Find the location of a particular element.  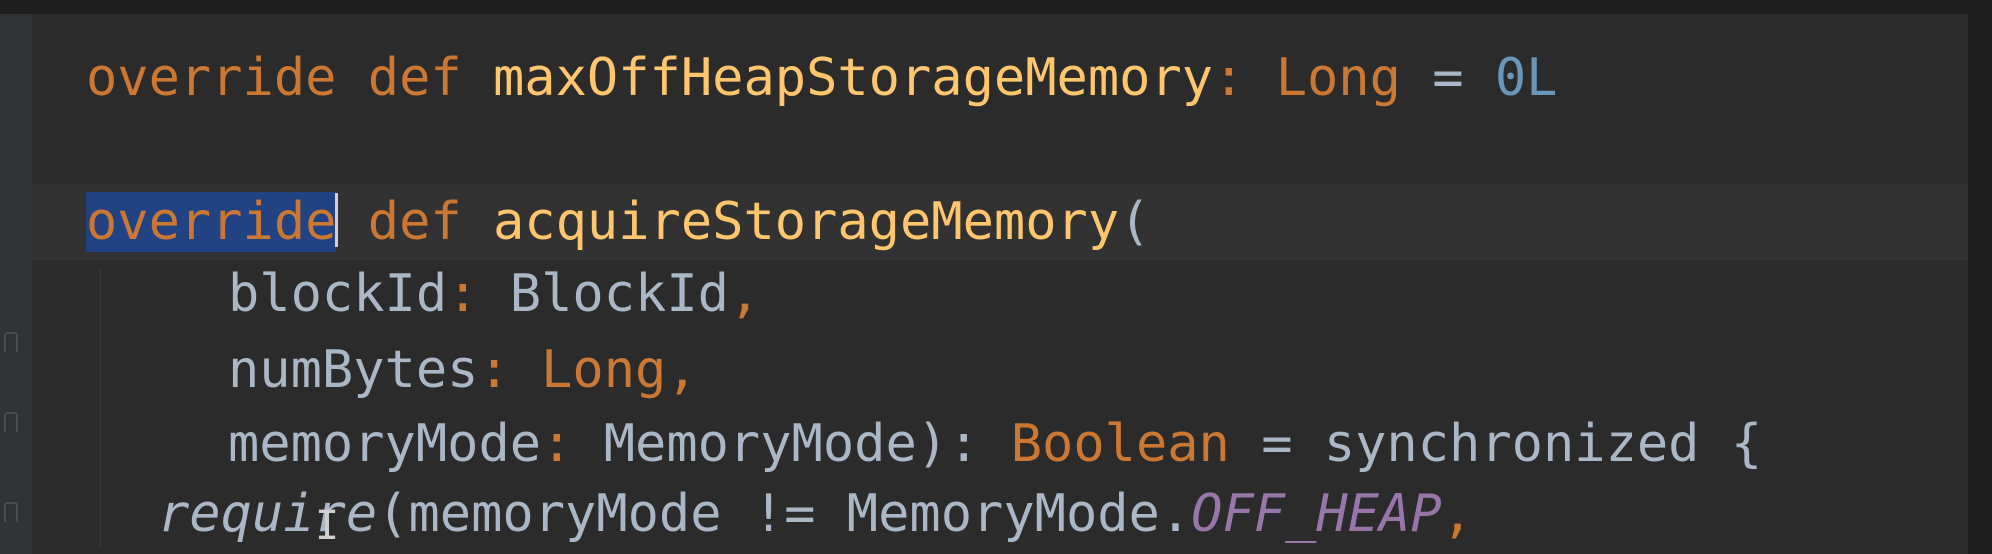

type-name: BlockId is located at coordinates (619, 294).